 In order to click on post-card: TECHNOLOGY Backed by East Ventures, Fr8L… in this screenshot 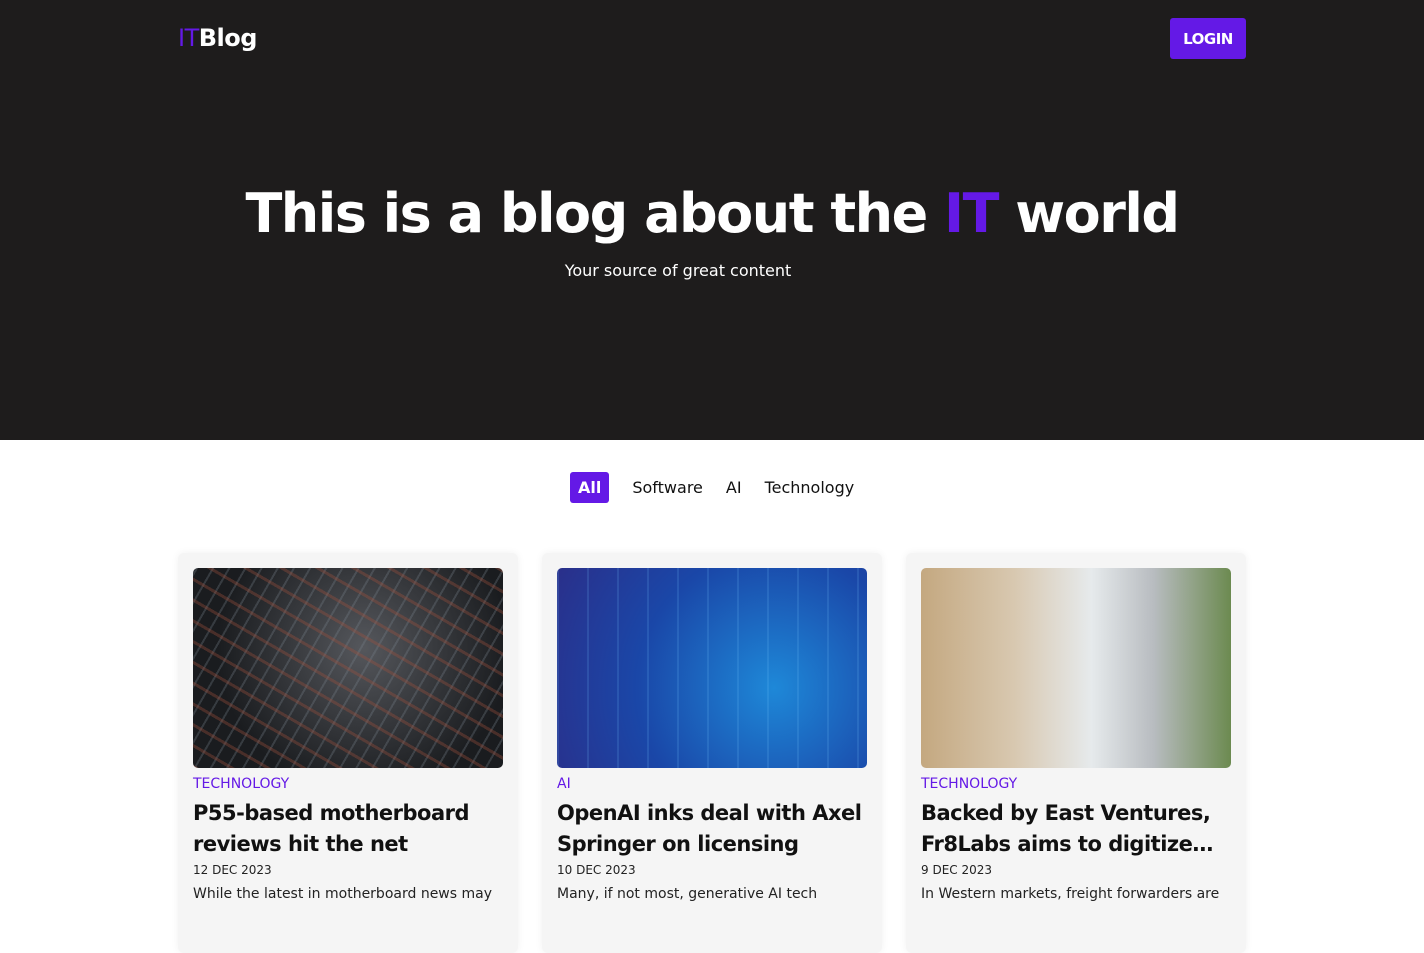, I will do `click(1076, 753)`.